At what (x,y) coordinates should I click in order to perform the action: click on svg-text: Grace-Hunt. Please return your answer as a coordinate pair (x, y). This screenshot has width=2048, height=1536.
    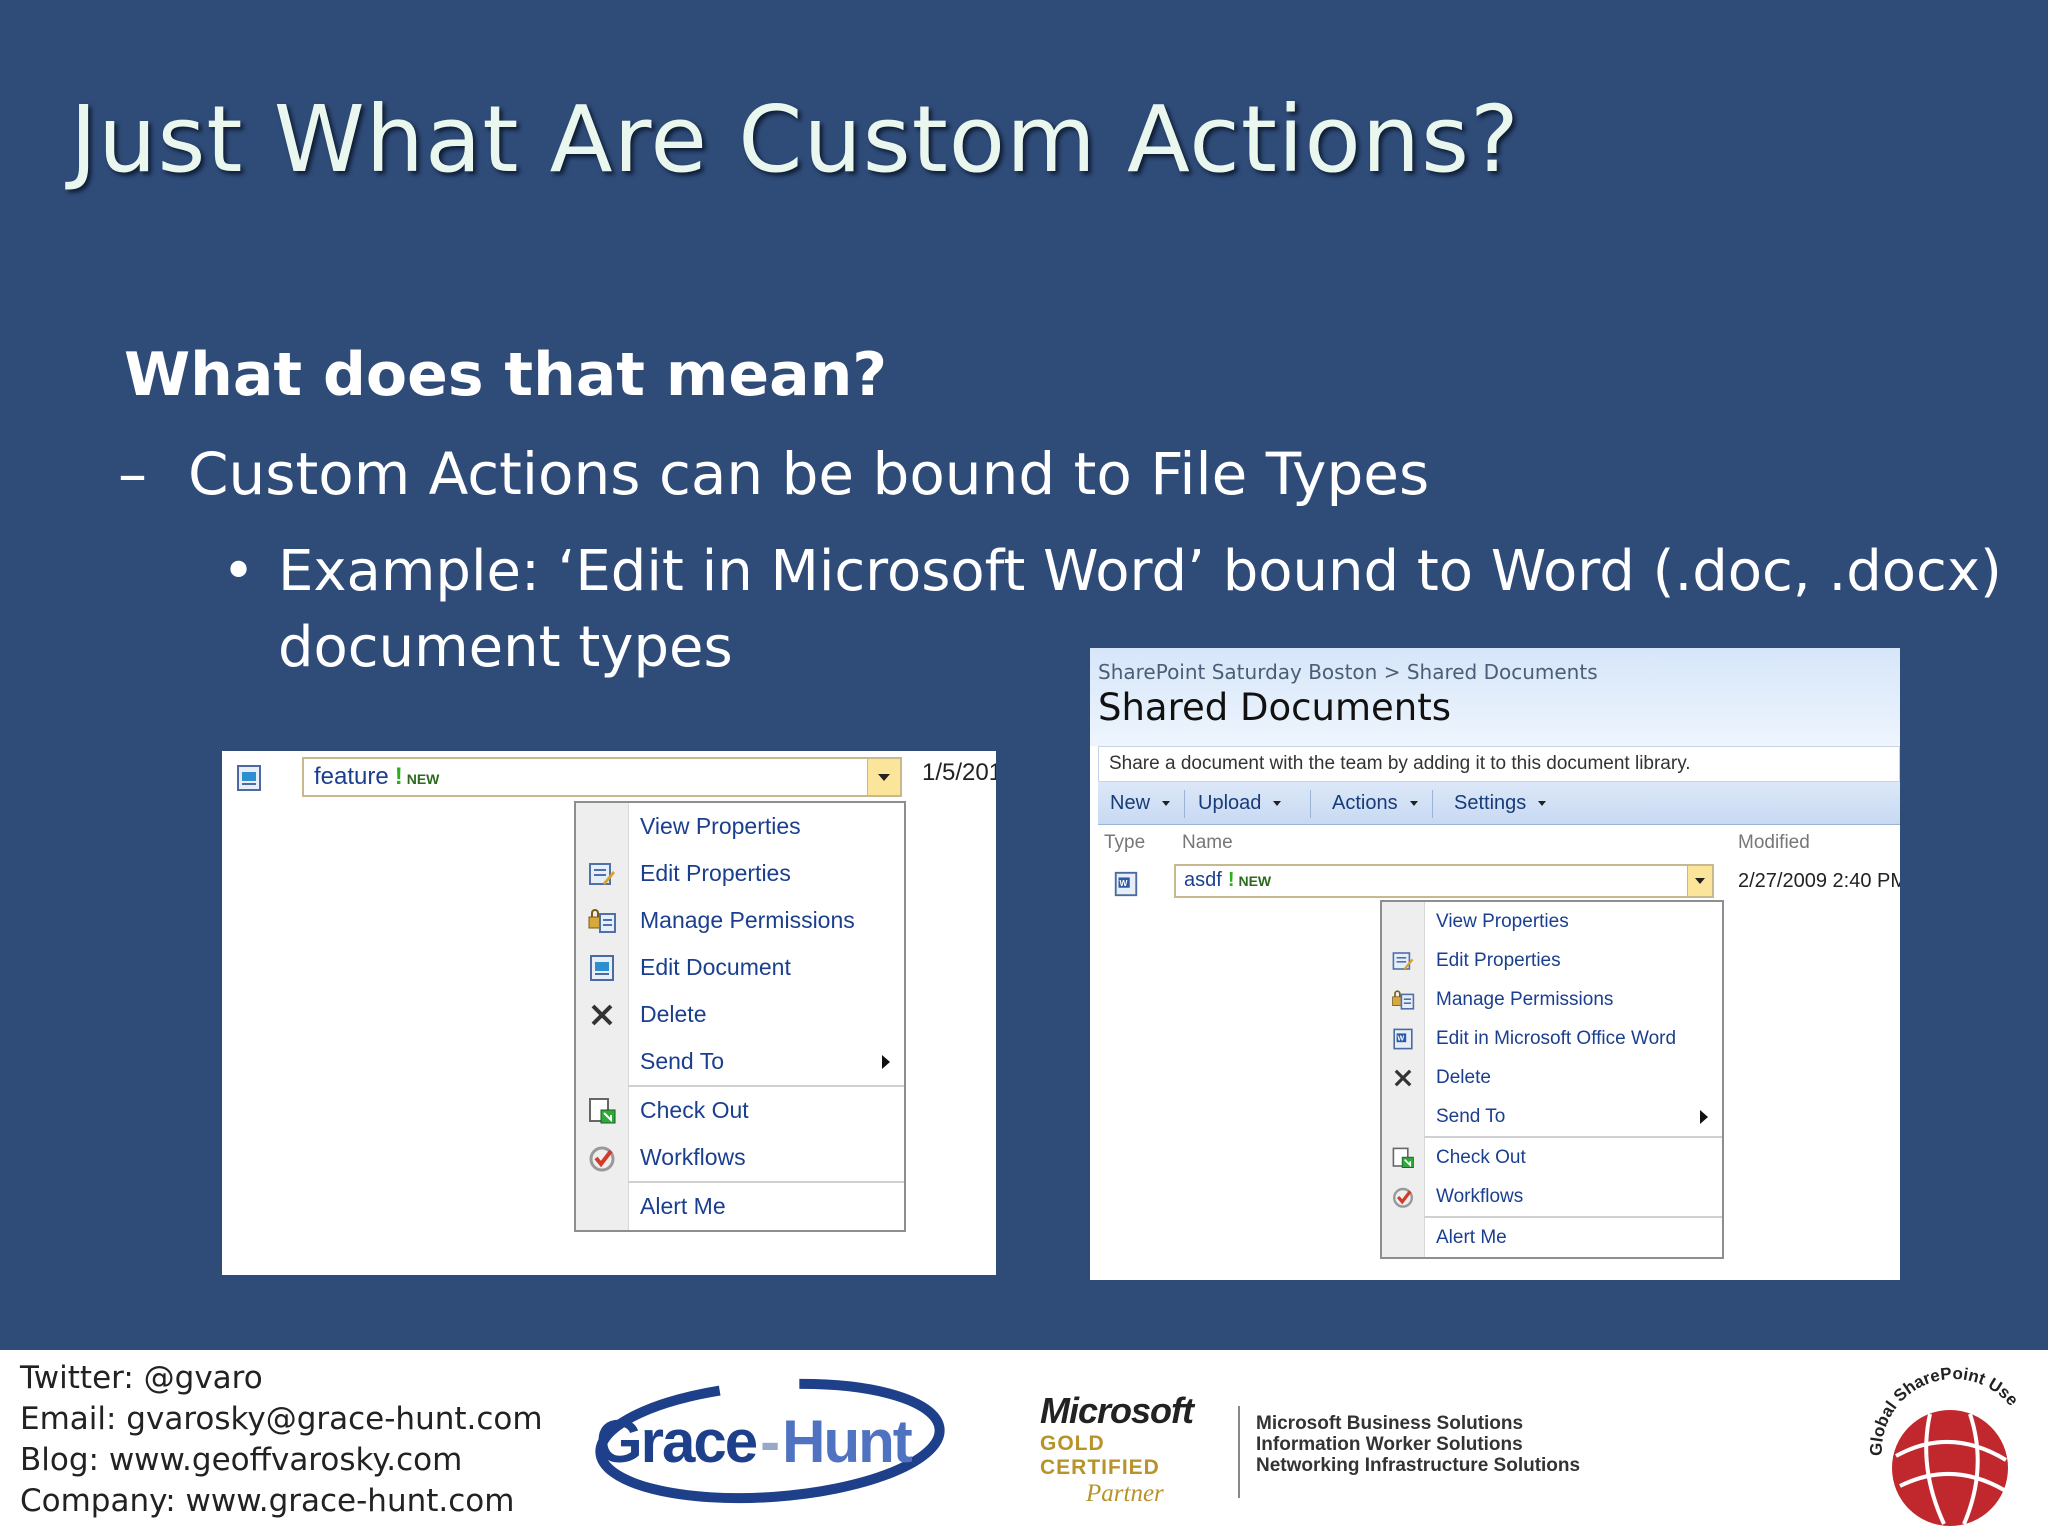
    Looking at the image, I should click on (754, 1441).